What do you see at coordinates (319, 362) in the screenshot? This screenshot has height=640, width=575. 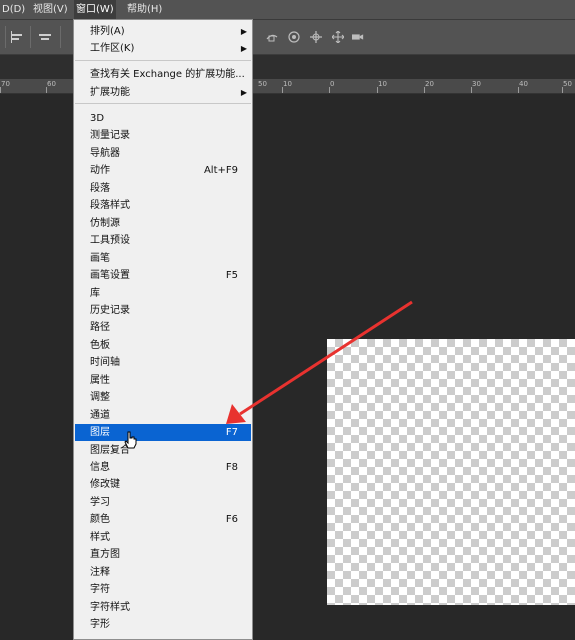 I see `annotation-arrow` at bounding box center [319, 362].